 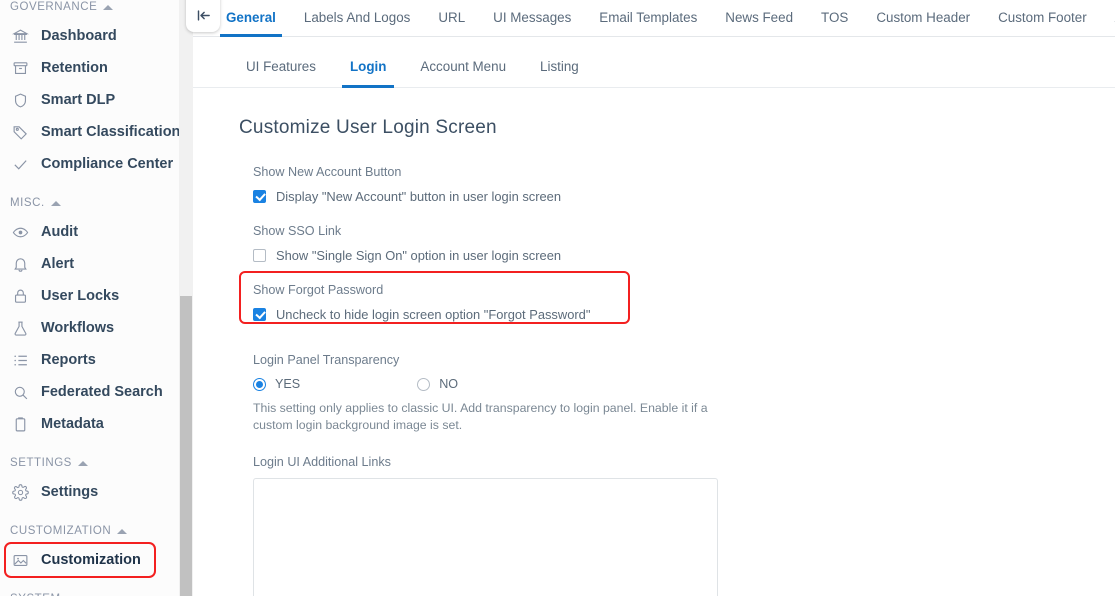 What do you see at coordinates (186, 446) in the screenshot?
I see `sidebar-scrollbar-thumb` at bounding box center [186, 446].